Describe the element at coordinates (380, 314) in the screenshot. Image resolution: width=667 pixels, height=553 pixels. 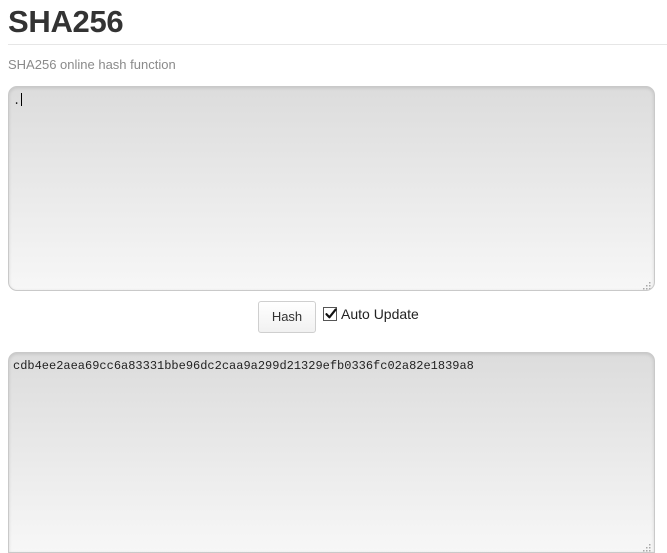
I see `auto-update-label: Auto Update` at that location.